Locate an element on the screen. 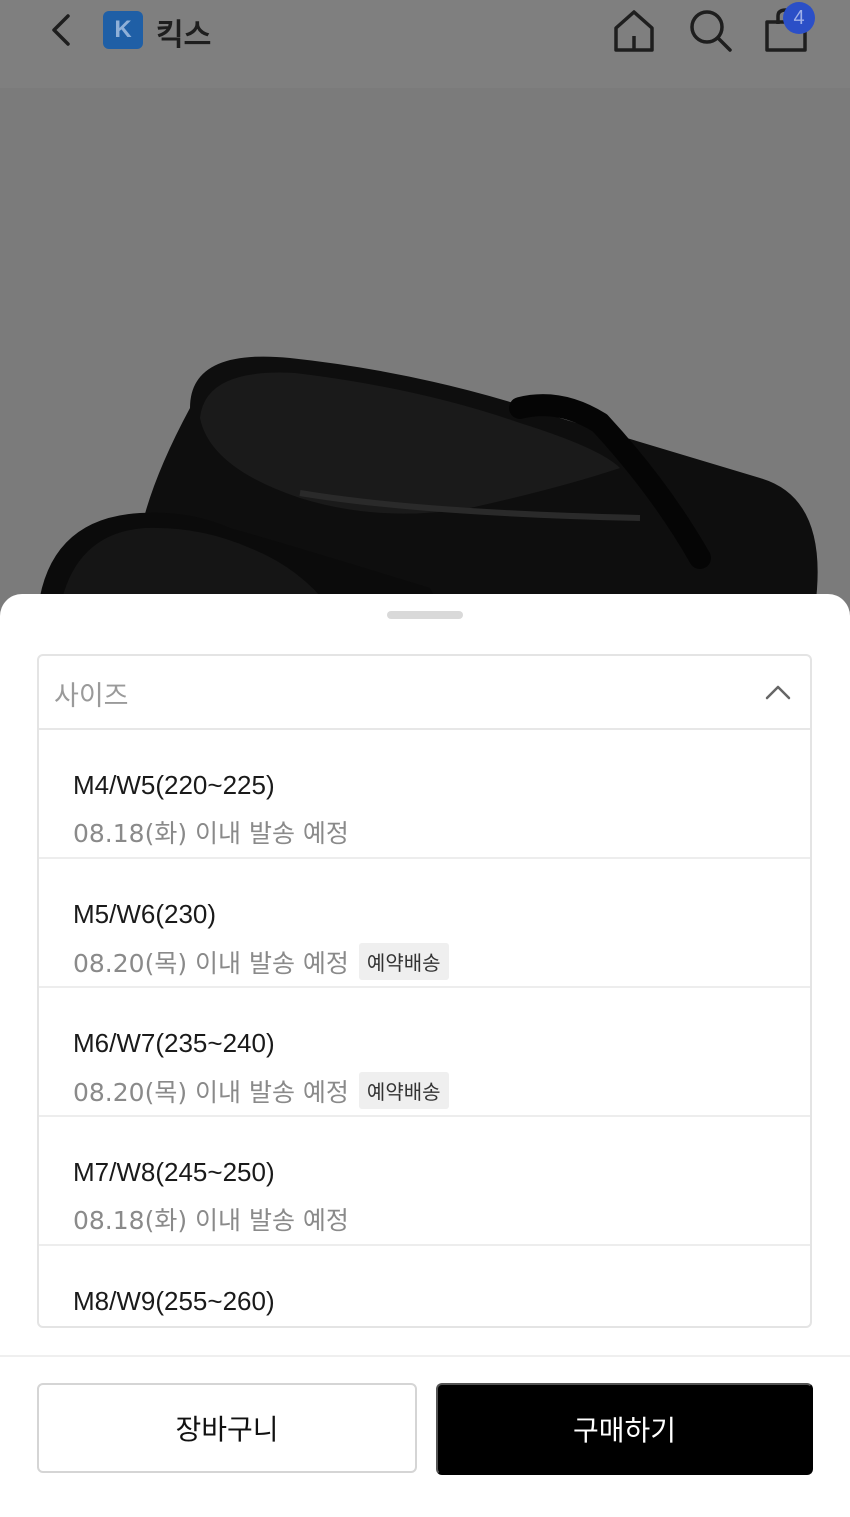 The width and height of the screenshot is (850, 1517). size-option: M6/W7(235~240) 08.20(목) 이내 발송 예정 예약배송 is located at coordinates (424, 1052).